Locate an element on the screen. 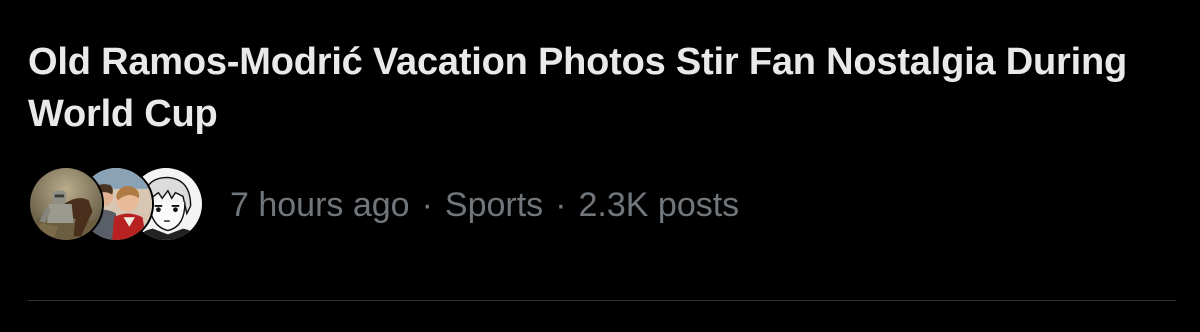  avatar-stack is located at coordinates (117, 205).